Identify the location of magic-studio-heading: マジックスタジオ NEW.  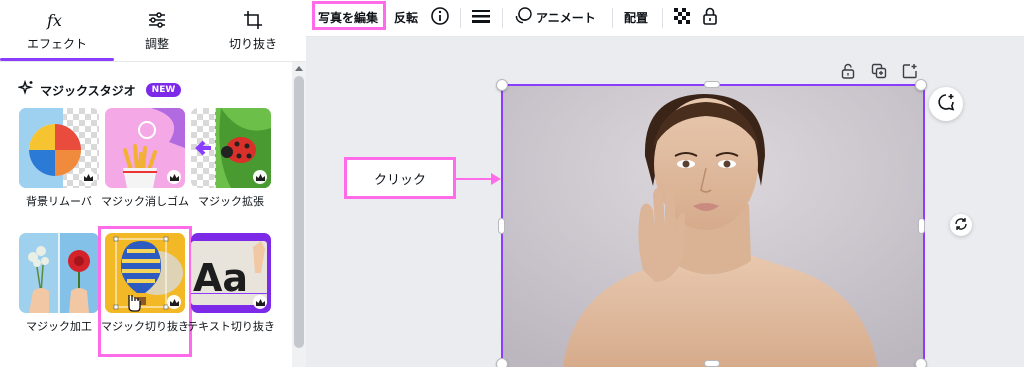
(99, 89).